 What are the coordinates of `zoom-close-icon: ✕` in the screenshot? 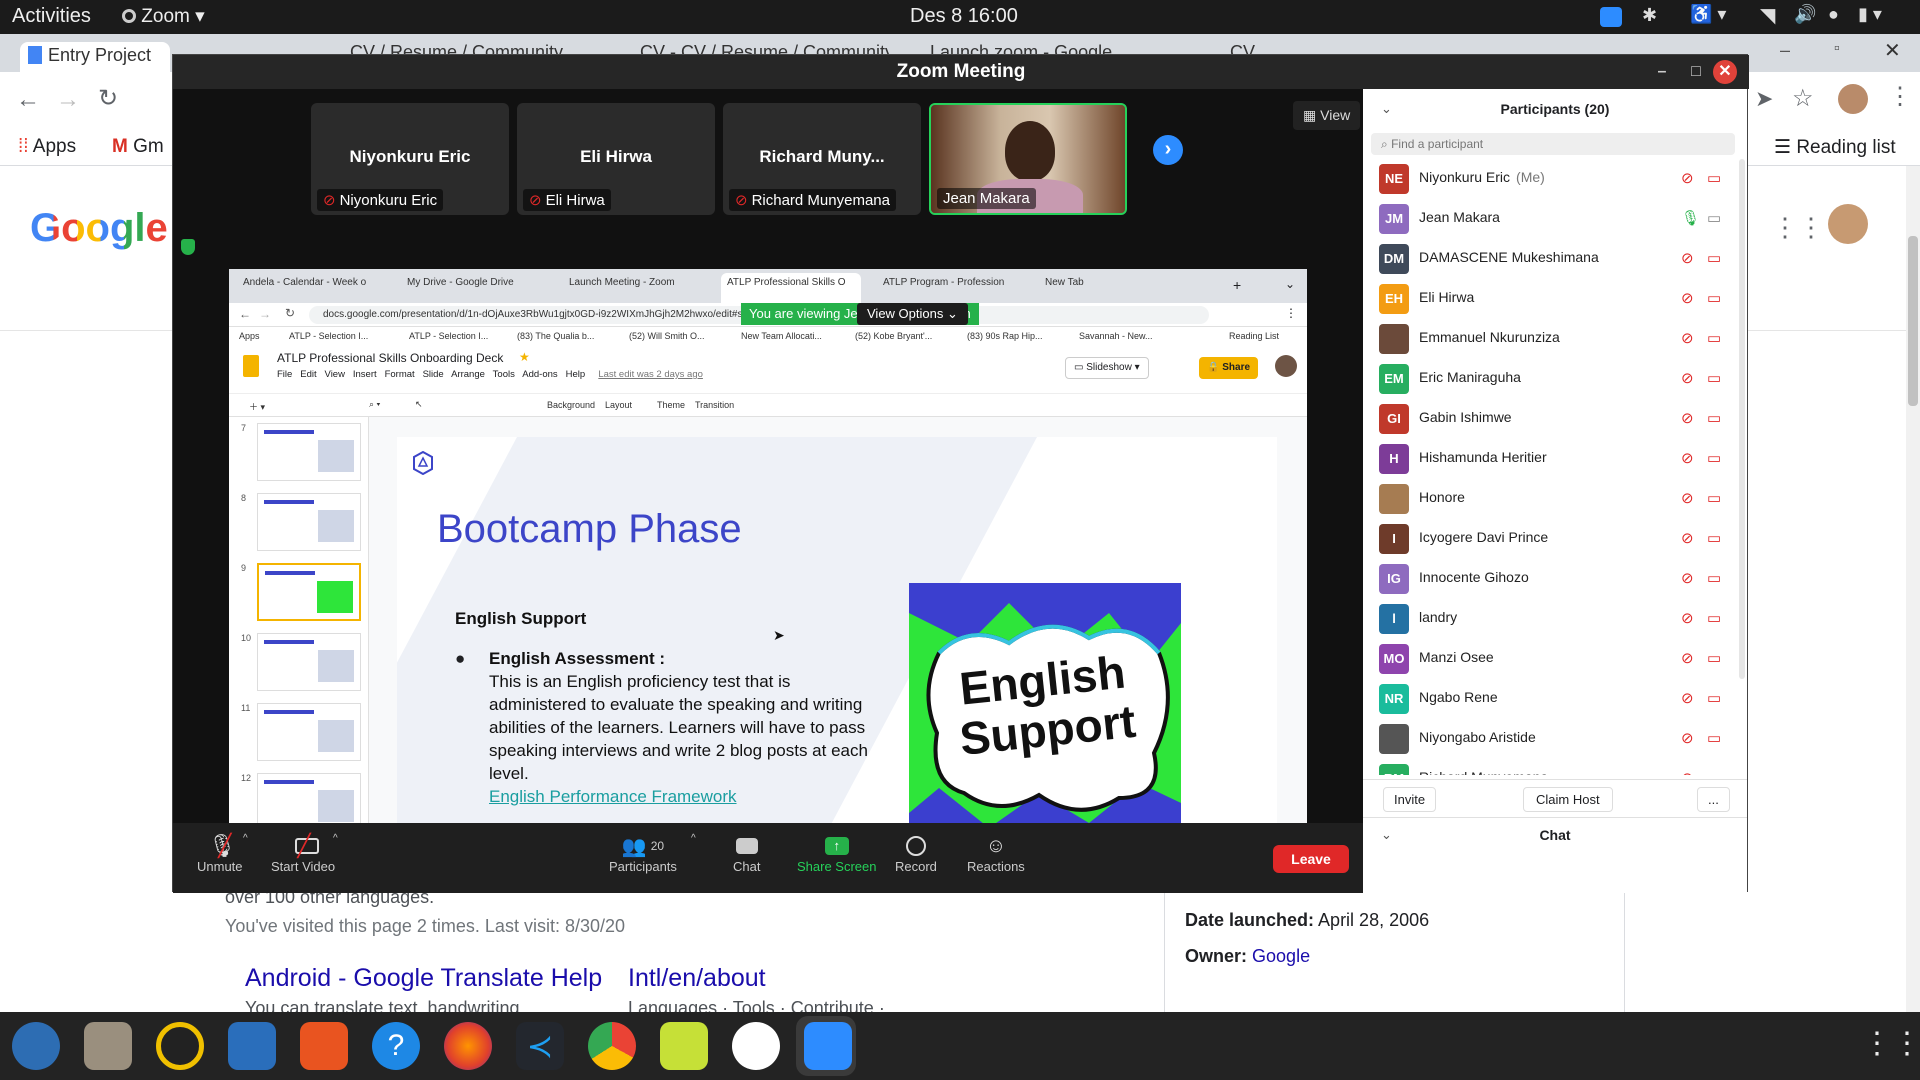 It's located at (1725, 72).